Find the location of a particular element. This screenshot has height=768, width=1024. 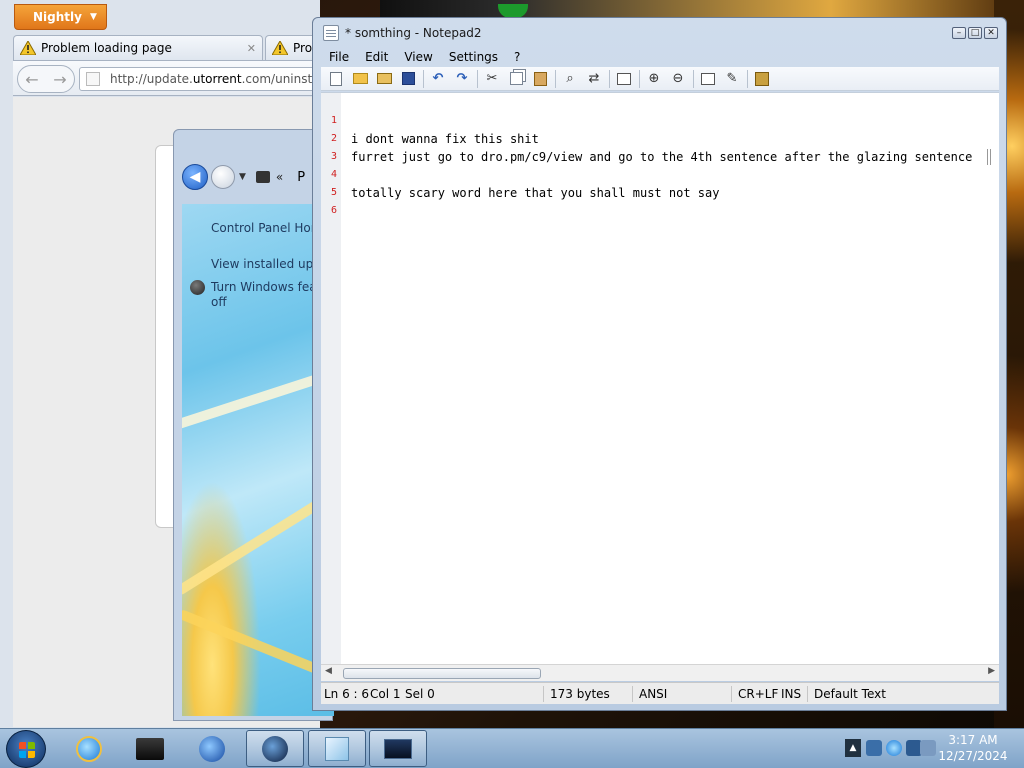

save-icon is located at coordinates (408, 79).